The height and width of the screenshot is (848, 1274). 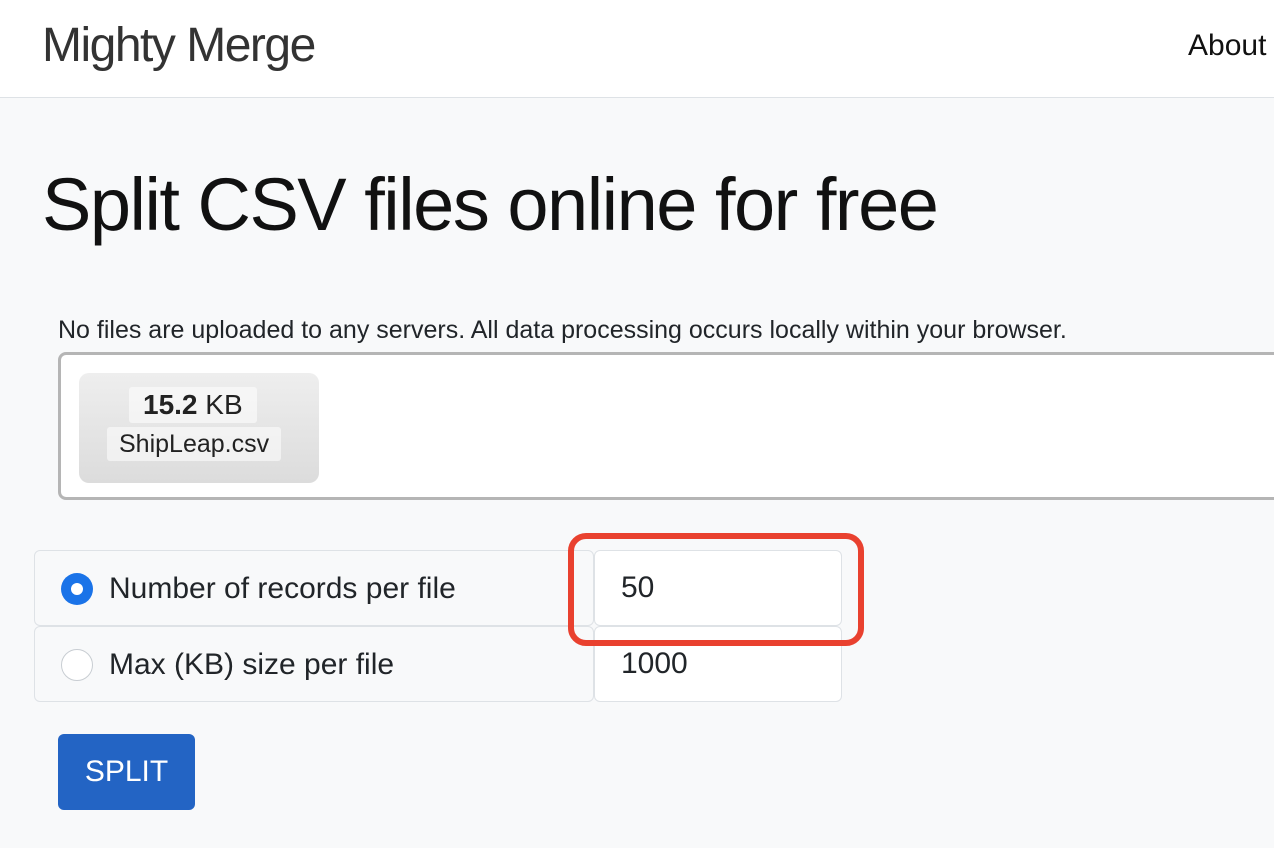 I want to click on page-title: Split CSV files online for free, so click(x=490, y=204).